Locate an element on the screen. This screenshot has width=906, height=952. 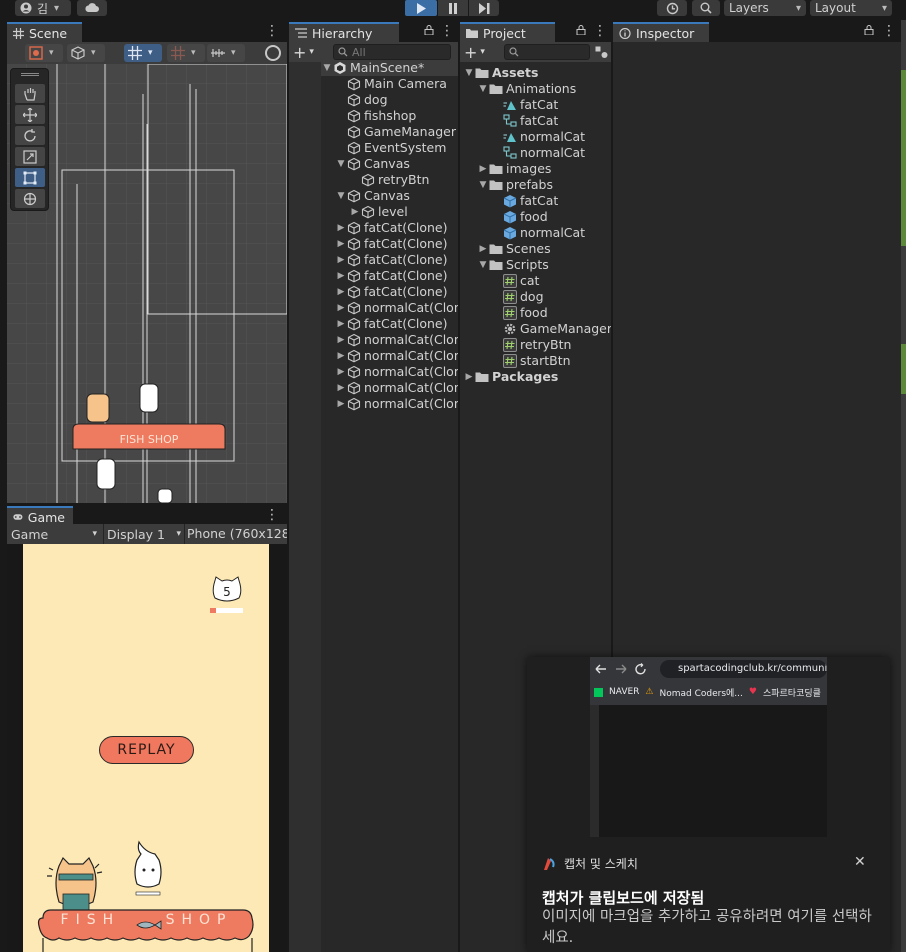
inspector-lock-icon is located at coordinates (869, 30).